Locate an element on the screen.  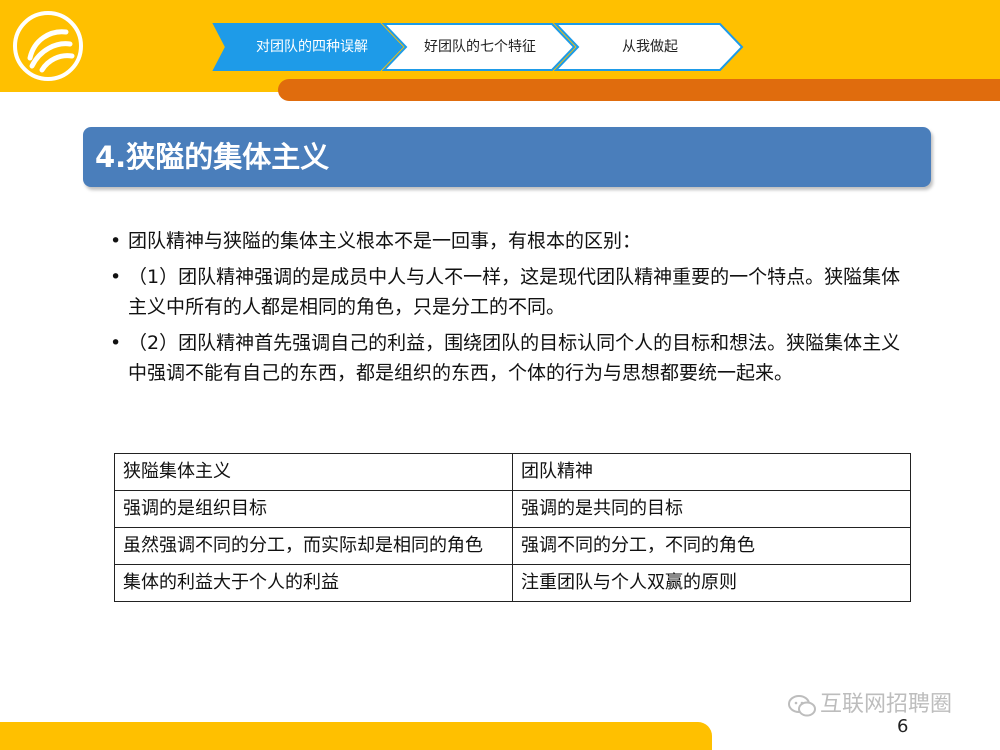
watermark-text: 互联网招聘圈 is located at coordinates (886, 704).